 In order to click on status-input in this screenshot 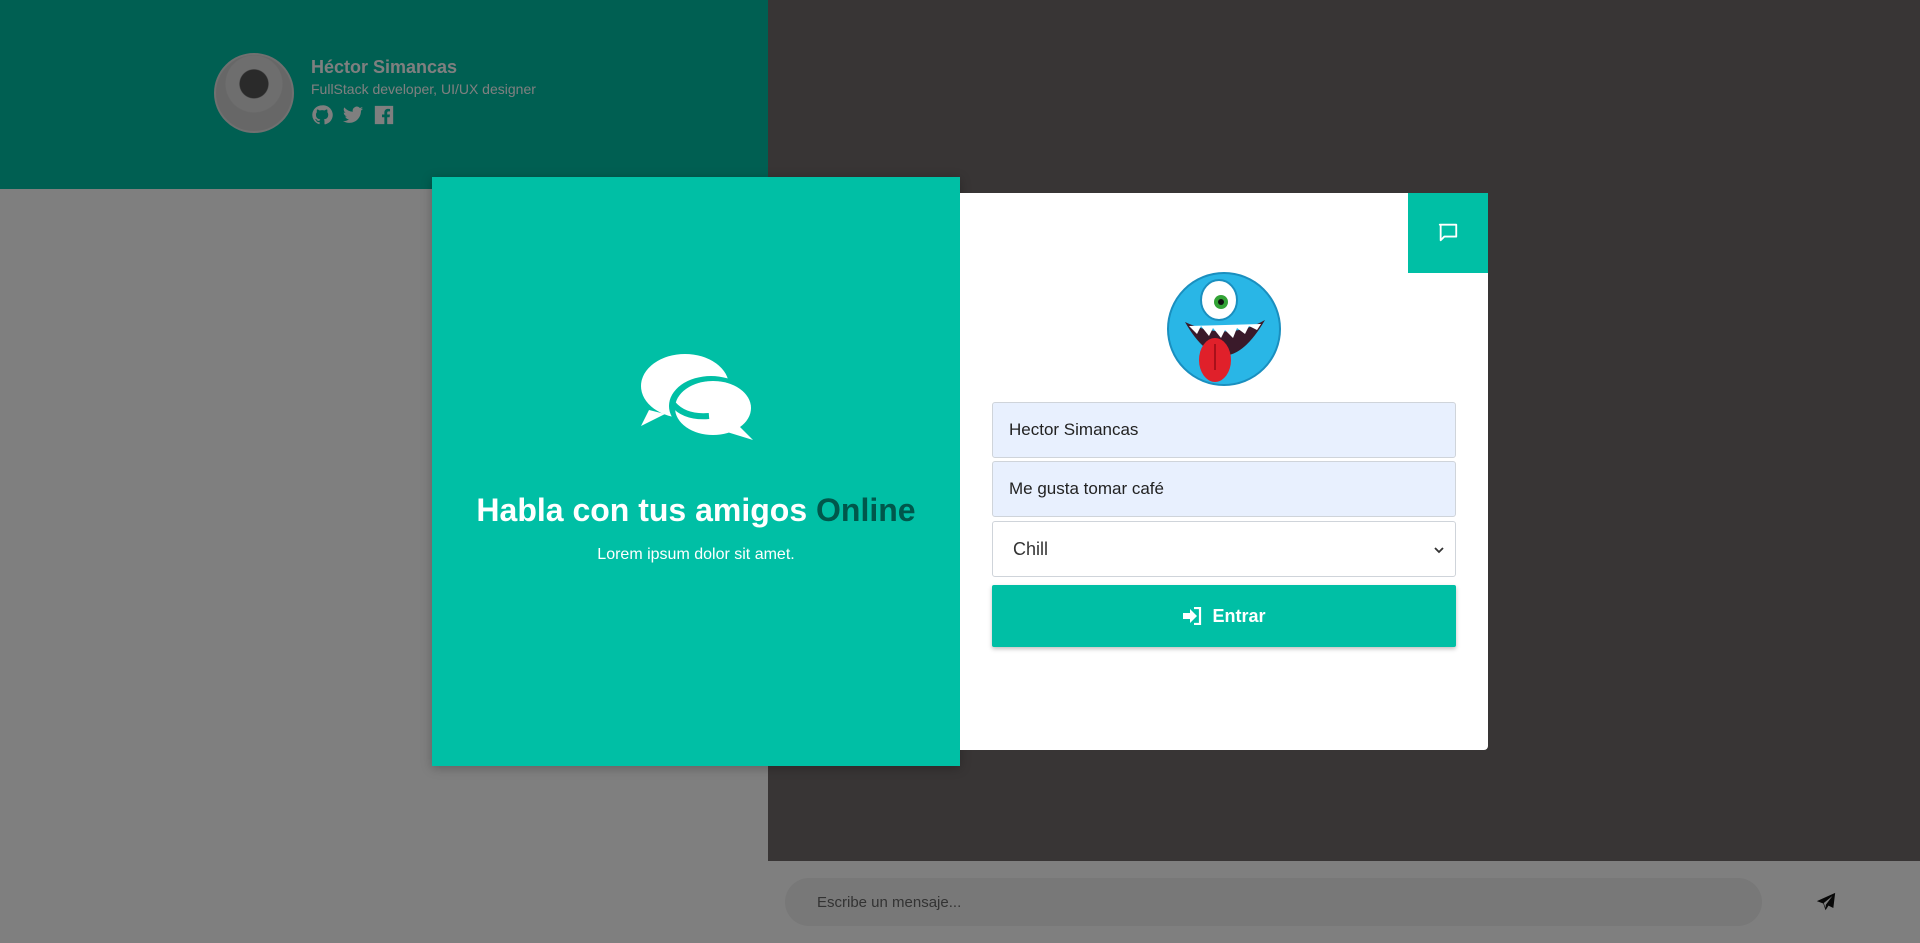, I will do `click(1224, 489)`.